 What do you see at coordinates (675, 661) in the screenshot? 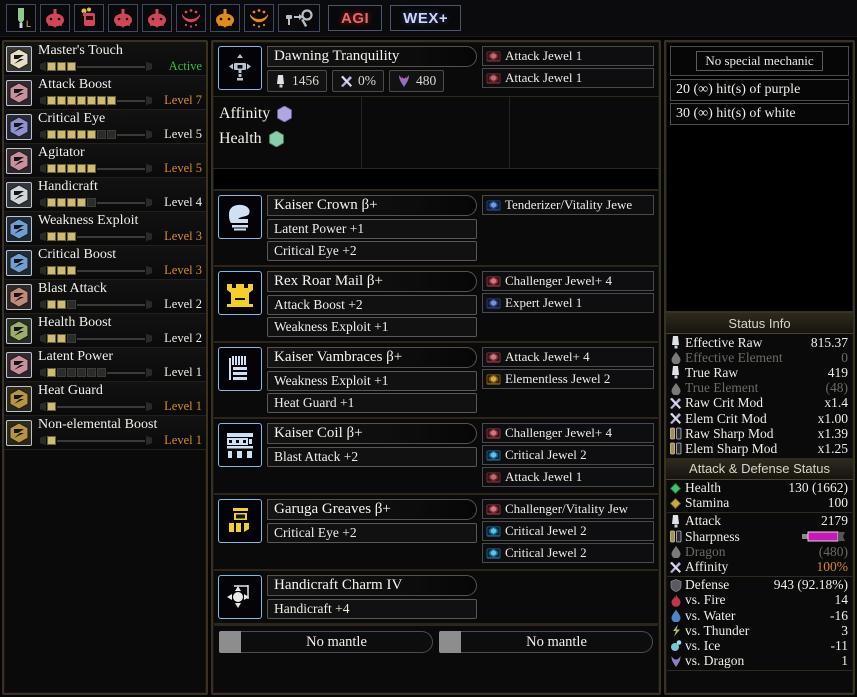
I see `dragon-icon` at bounding box center [675, 661].